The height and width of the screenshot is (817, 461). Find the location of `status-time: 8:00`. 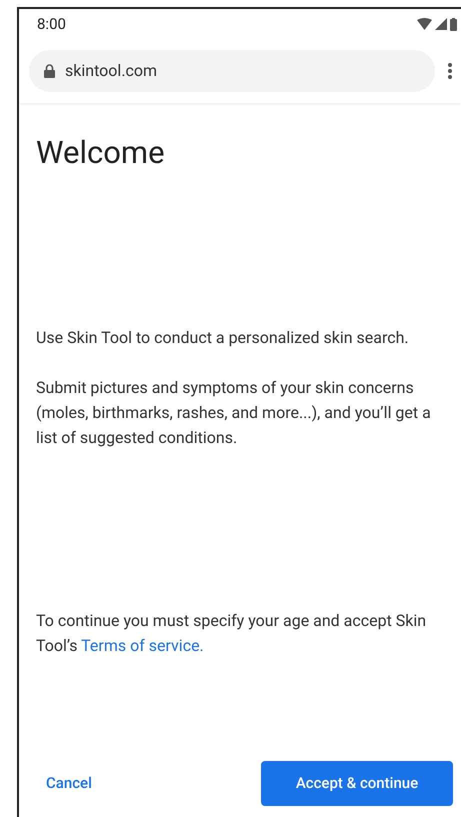

status-time: 8:00 is located at coordinates (51, 24).